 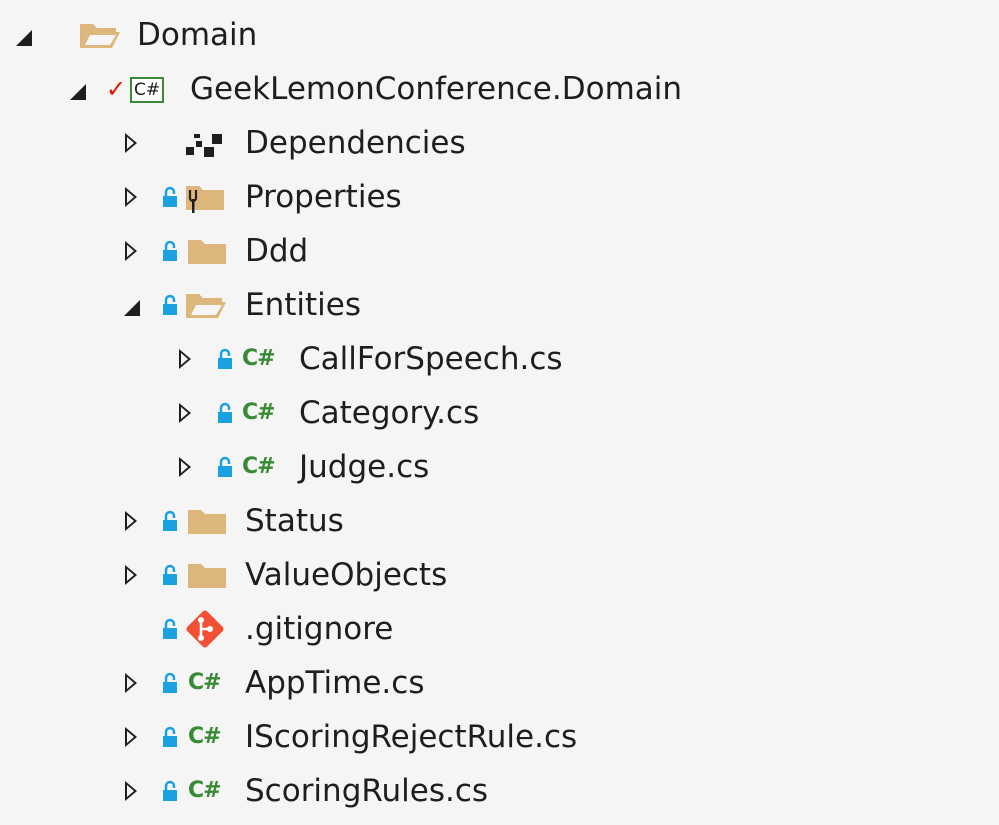 I want to click on checkmark-icon: ✓, so click(x=116, y=89).